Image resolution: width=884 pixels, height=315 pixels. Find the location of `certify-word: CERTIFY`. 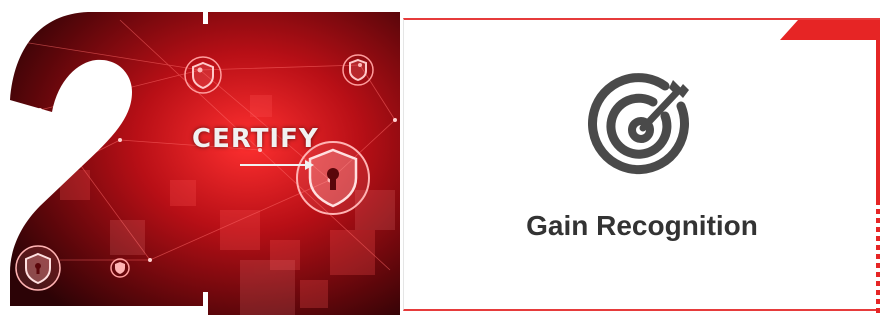

certify-word: CERTIFY is located at coordinates (255, 139).